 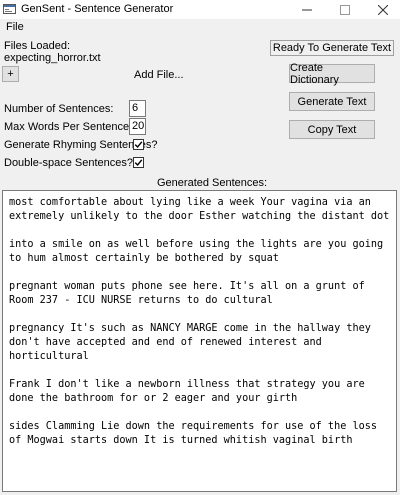 What do you see at coordinates (37, 46) in the screenshot?
I see `files-loaded-heading: Files Loaded:` at bounding box center [37, 46].